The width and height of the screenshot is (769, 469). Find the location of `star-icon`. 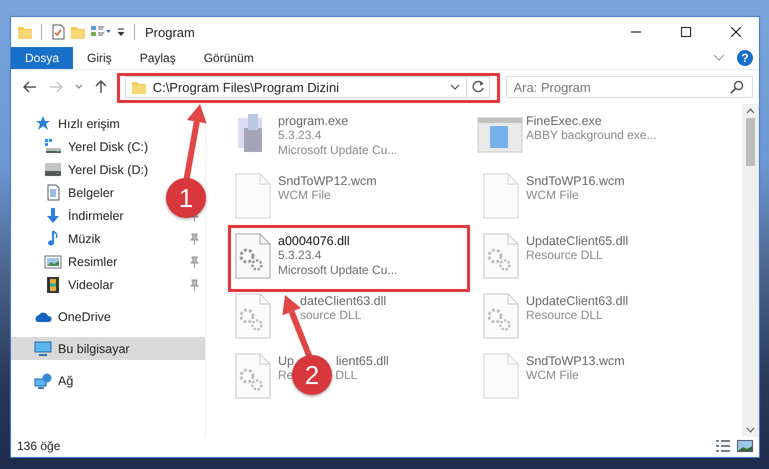

star-icon is located at coordinates (43, 123).